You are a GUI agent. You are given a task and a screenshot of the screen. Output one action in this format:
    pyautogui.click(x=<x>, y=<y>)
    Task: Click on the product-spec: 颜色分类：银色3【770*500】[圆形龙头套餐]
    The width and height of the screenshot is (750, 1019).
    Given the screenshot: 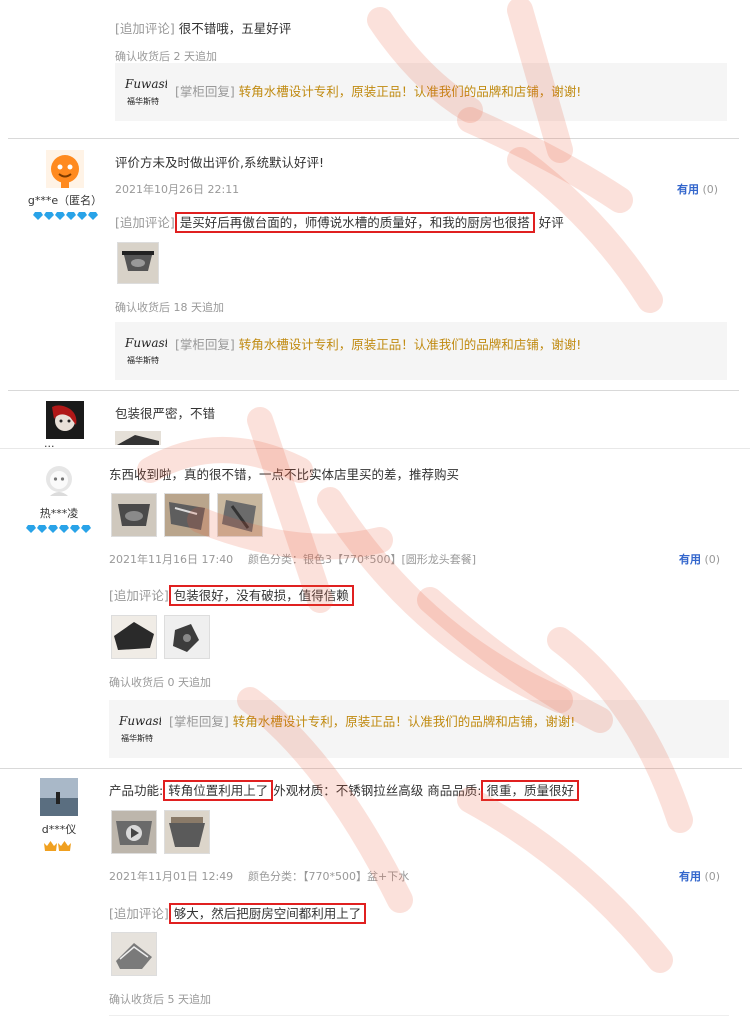 What is the action you would take?
    pyautogui.click(x=362, y=559)
    